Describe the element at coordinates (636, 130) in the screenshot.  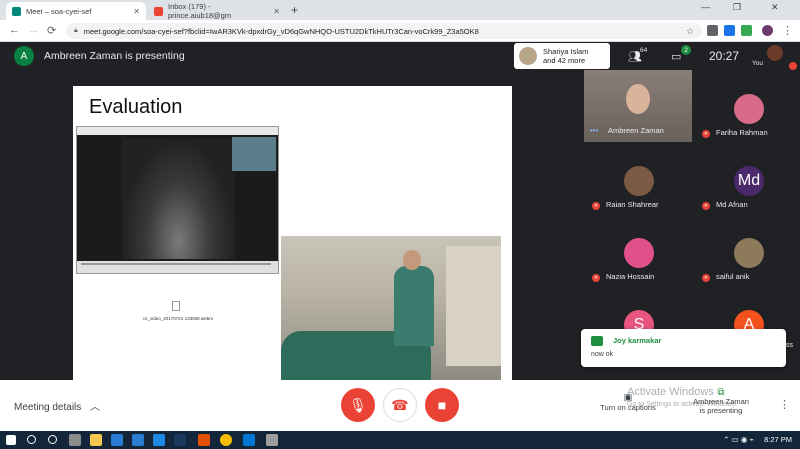
I see `participant-name: Ambreen Zaman` at that location.